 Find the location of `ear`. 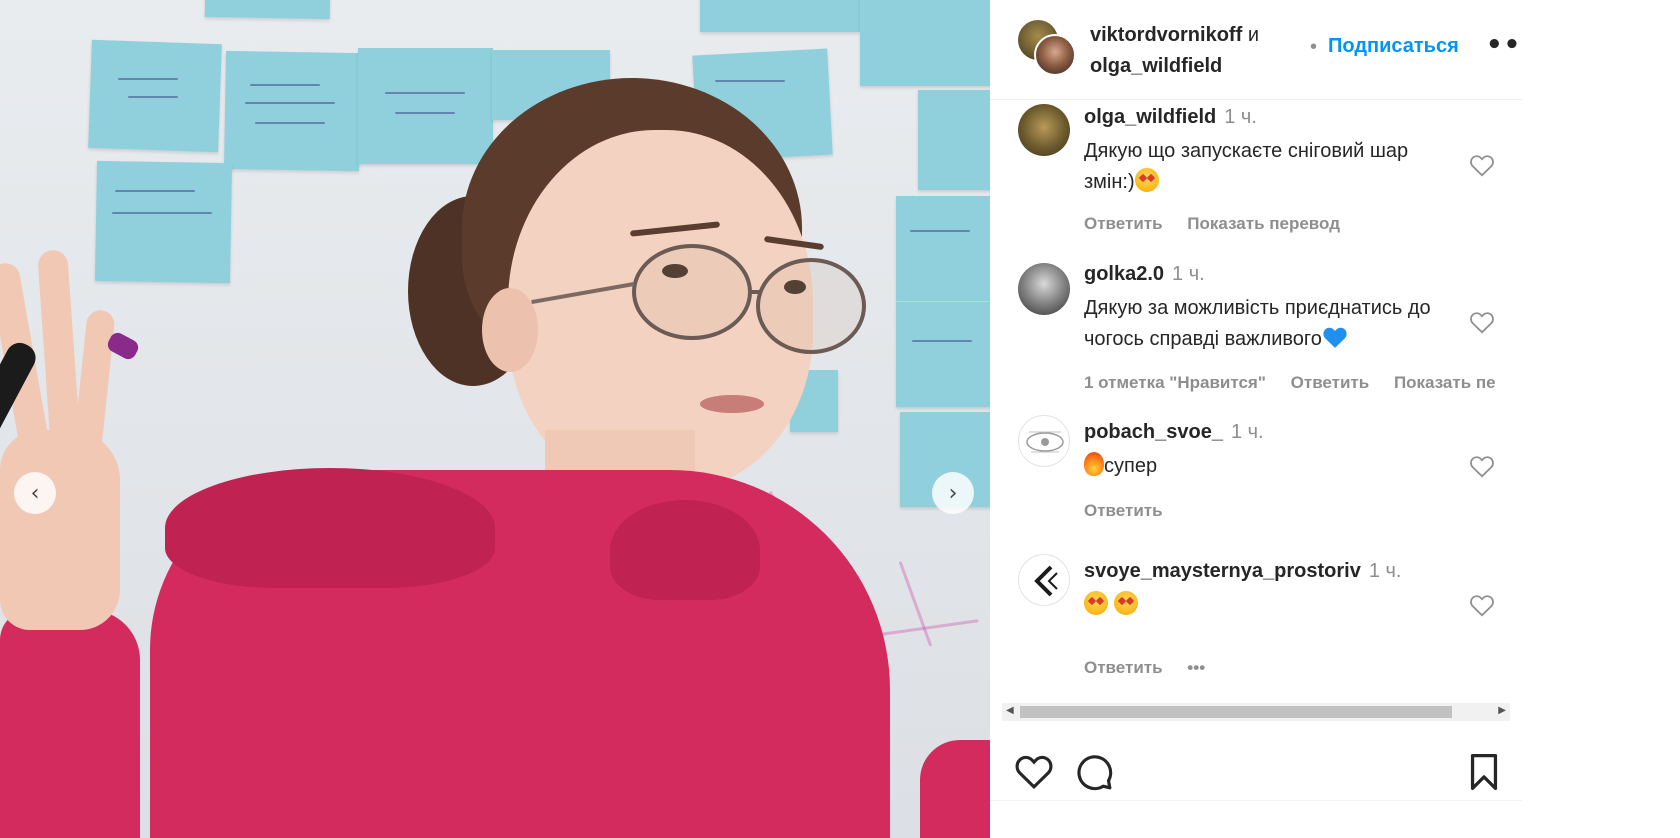

ear is located at coordinates (510, 330).